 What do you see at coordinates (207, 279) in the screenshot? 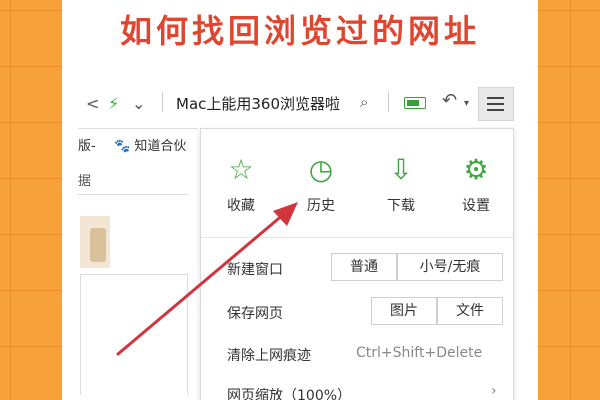
I see `annotation-arrow` at bounding box center [207, 279].